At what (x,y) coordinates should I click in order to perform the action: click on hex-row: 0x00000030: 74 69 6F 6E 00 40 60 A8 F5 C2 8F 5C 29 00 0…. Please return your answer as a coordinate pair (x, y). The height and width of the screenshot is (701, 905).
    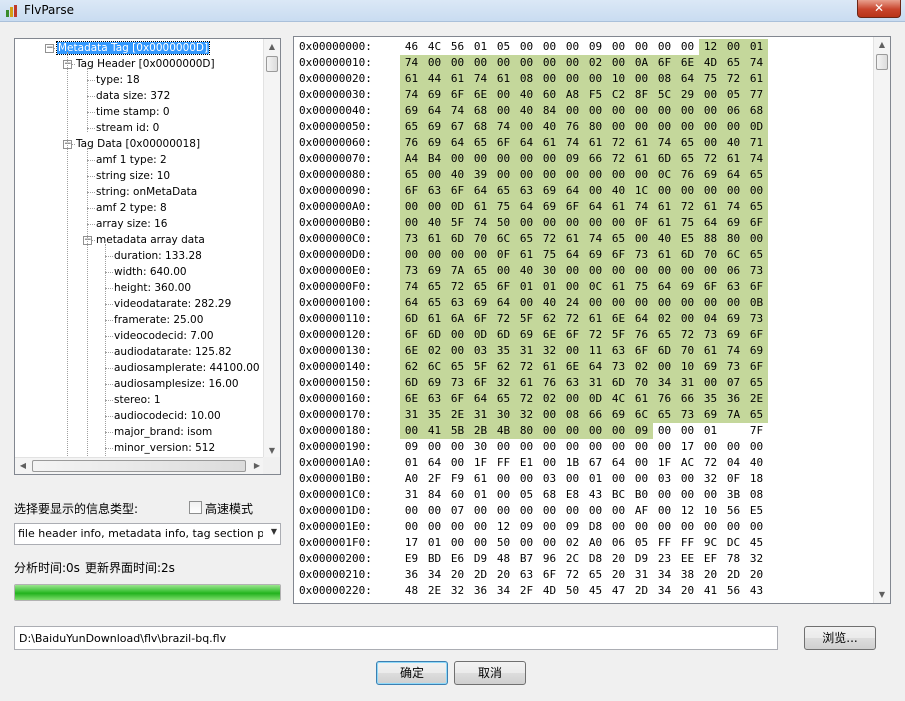
    Looking at the image, I should click on (586, 95).